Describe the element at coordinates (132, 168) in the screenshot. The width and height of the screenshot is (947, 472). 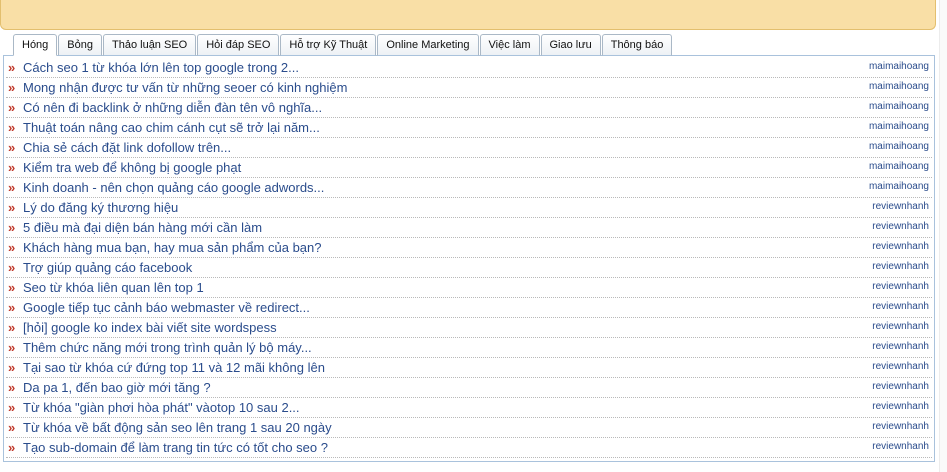
I see `thread-title-link: Kiểm tra web để không bị google phạt` at that location.